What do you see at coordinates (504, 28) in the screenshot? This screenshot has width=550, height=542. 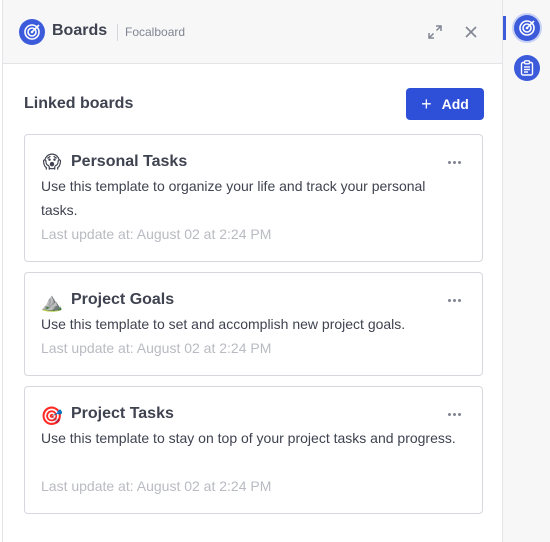 I see `rail-active-indicator` at bounding box center [504, 28].